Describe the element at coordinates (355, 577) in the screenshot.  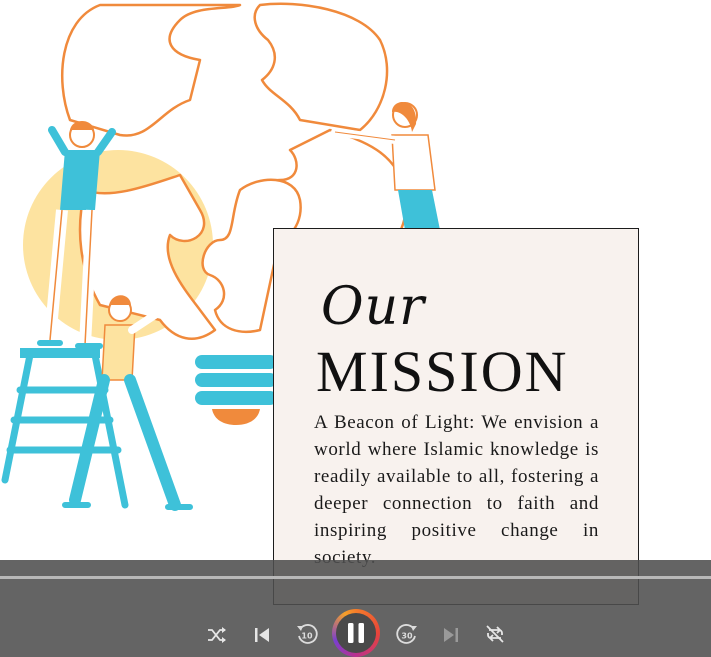
I see `progress-bar` at that location.